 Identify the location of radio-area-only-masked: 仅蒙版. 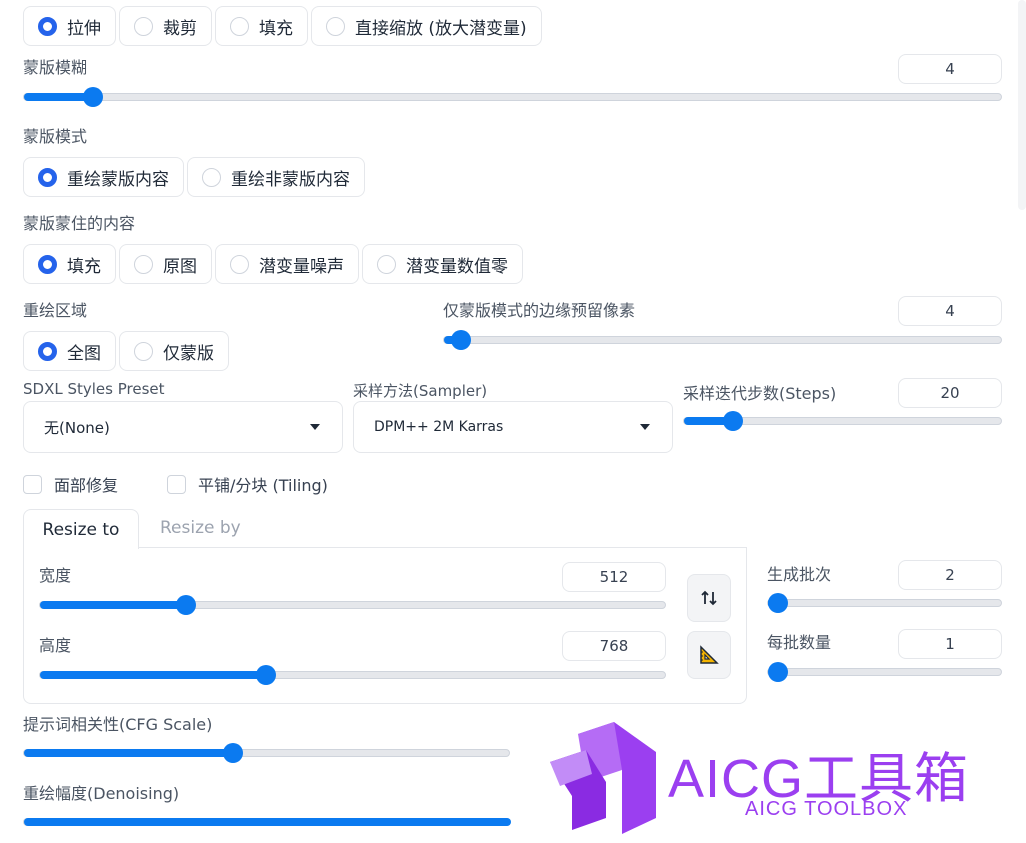
(174, 351).